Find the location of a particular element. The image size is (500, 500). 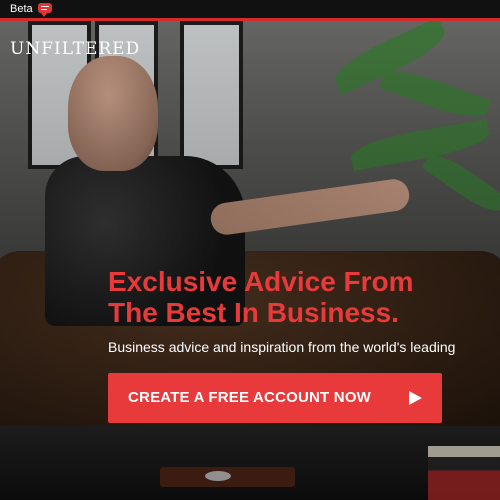

hero-headline-line-2: The Best In Business. is located at coordinates (253, 312).